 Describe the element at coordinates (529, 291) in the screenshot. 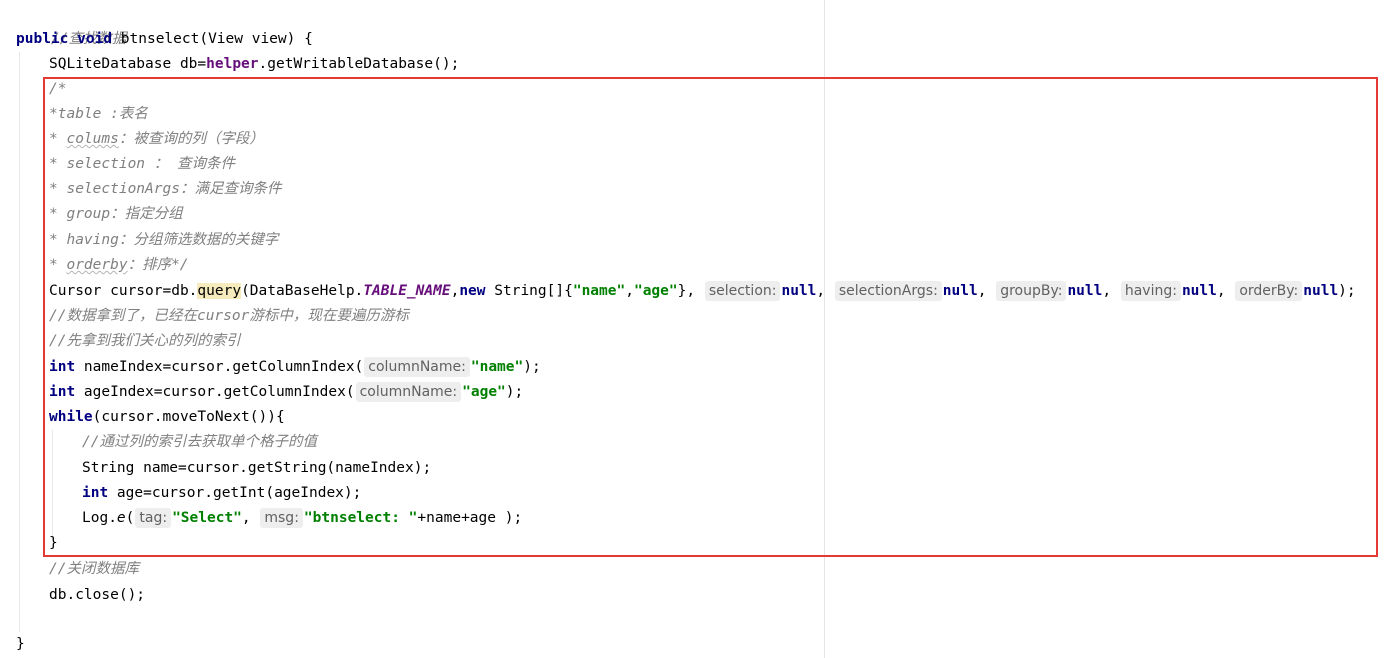

I see `code-text: String[]{` at that location.